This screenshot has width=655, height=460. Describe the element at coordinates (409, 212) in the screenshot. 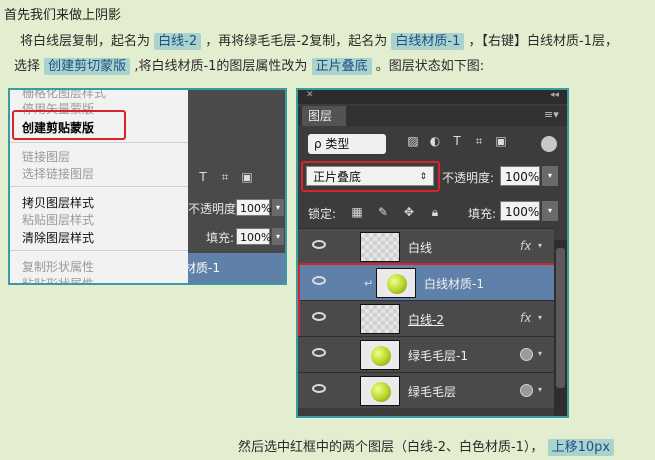

I see `lock-move-icon: ✥` at that location.